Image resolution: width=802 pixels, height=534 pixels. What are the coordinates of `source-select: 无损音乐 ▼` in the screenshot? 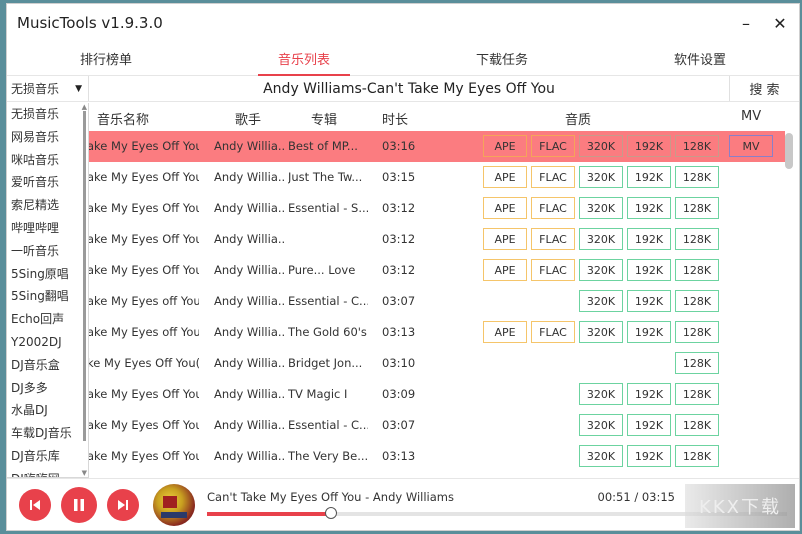 It's located at (48, 88).